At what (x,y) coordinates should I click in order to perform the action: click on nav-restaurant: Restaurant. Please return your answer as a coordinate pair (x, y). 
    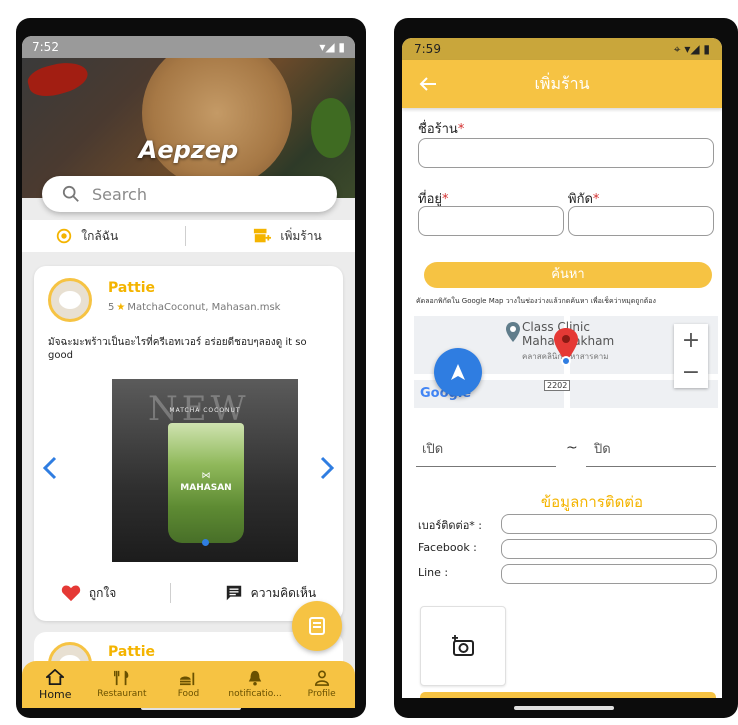
    Looking at the image, I should click on (122, 684).